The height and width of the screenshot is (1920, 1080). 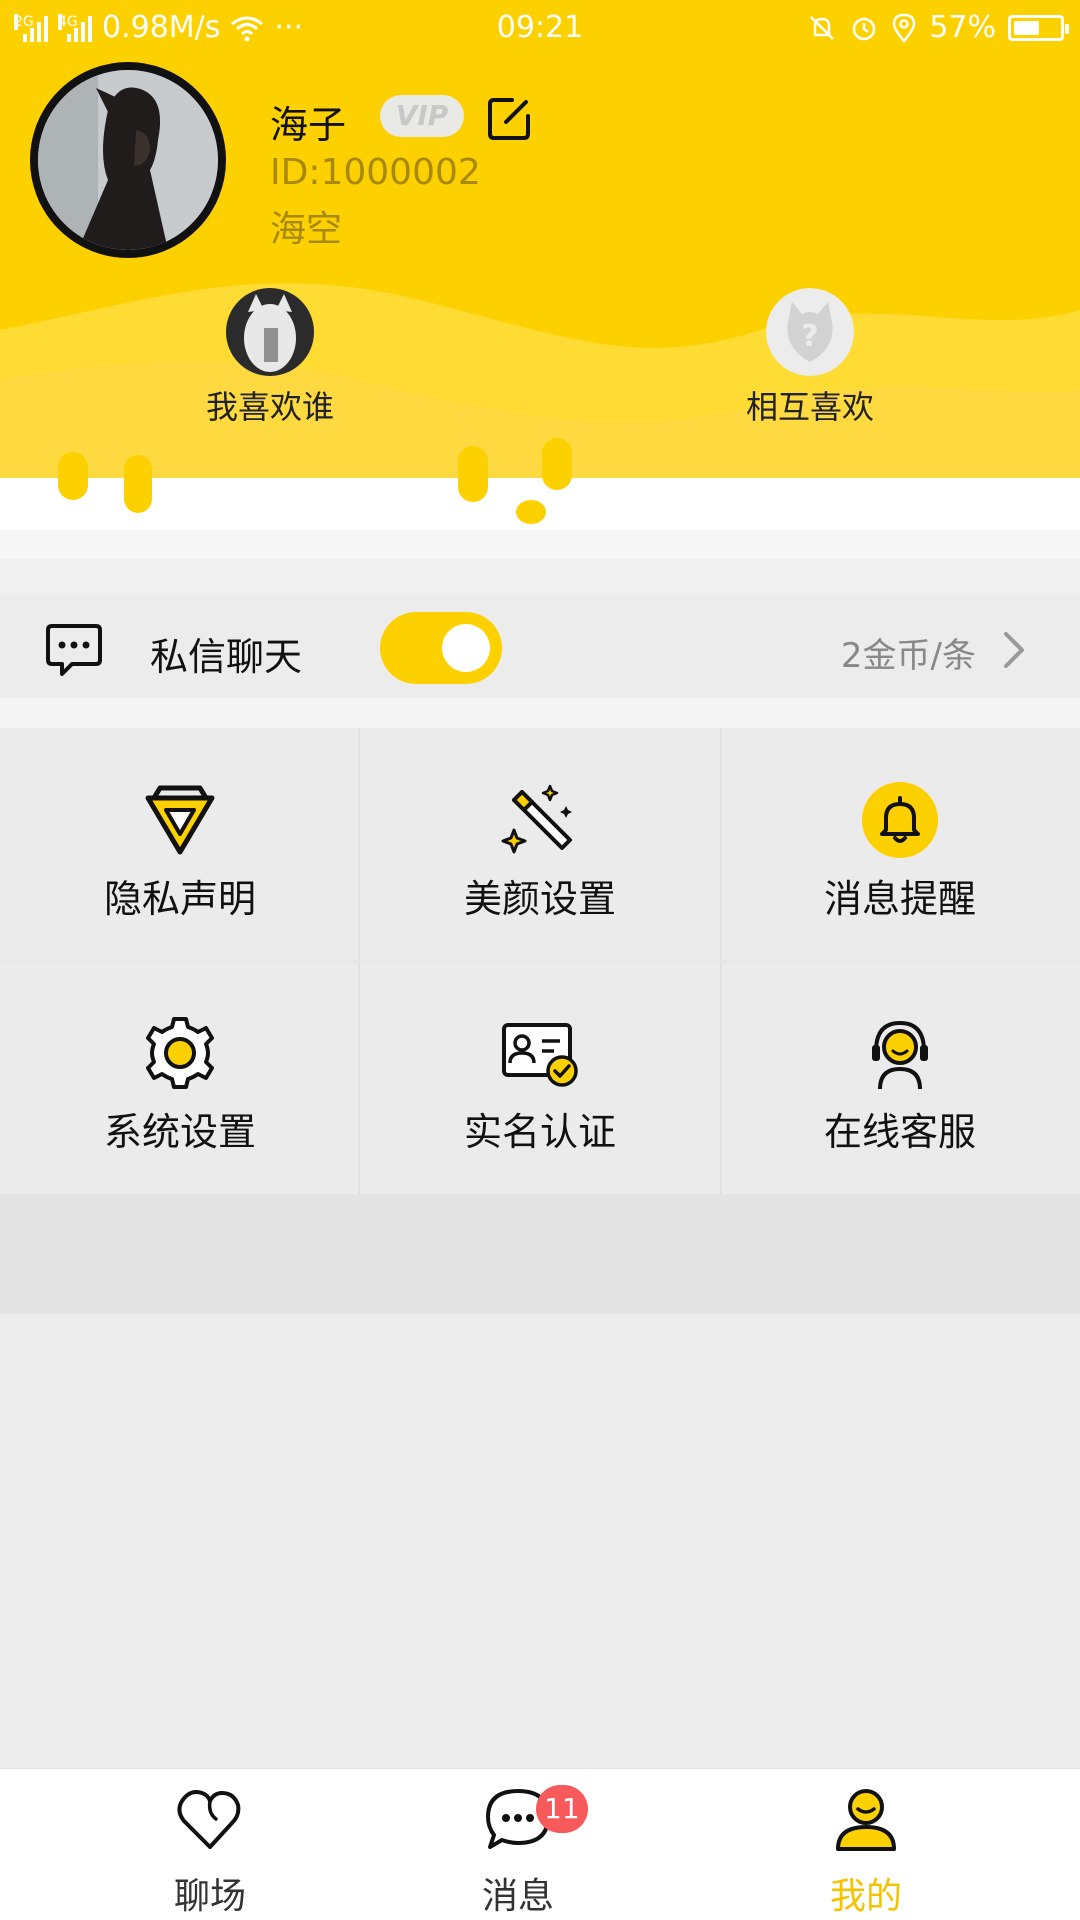 What do you see at coordinates (1026, 27) in the screenshot?
I see `battery-fill` at bounding box center [1026, 27].